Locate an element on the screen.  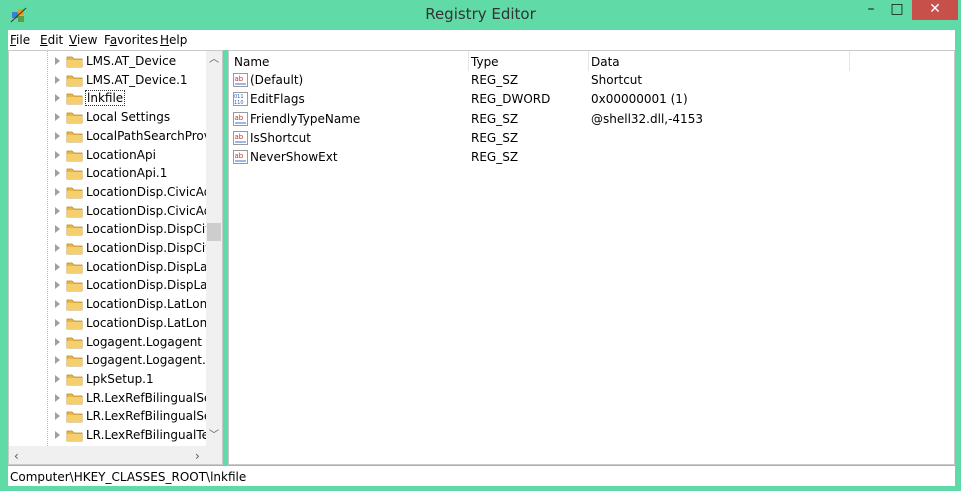
tree-item-label: LocationDisp.DispCivicA is located at coordinates (146, 248).